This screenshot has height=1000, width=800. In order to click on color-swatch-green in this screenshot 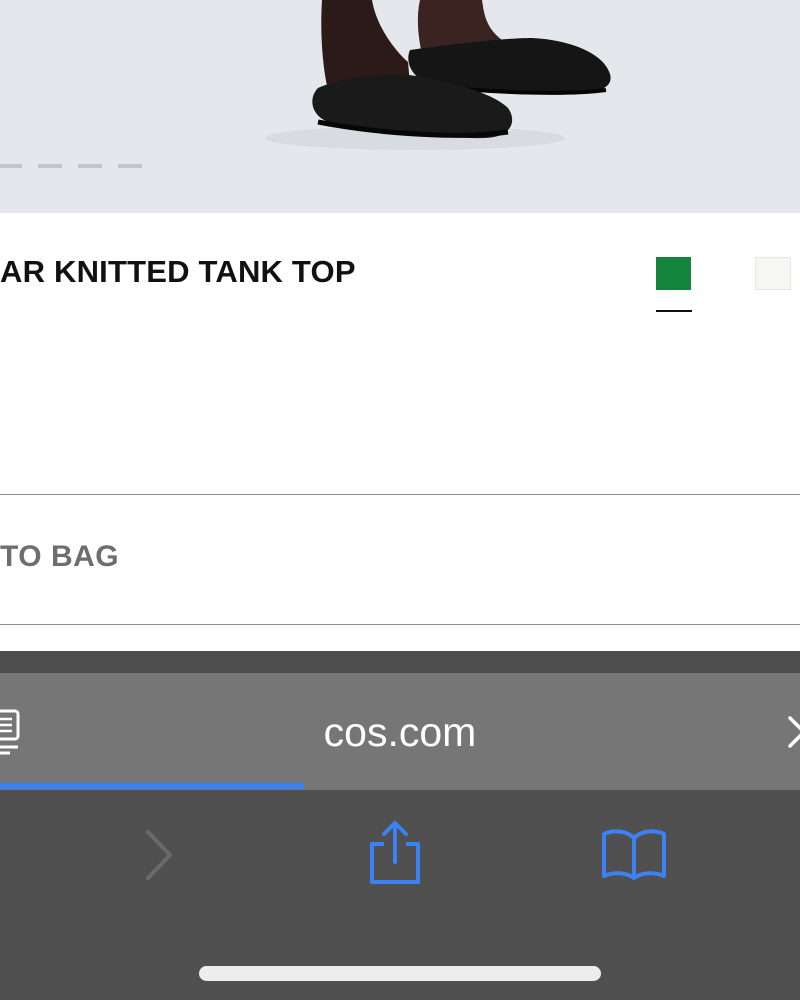, I will do `click(673, 273)`.